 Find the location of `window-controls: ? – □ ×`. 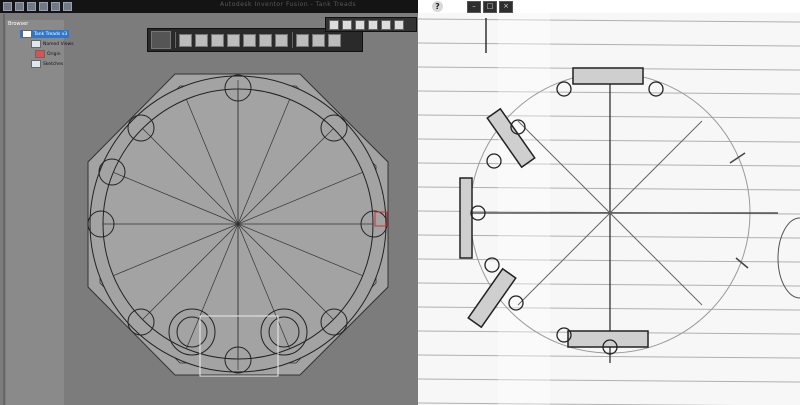

window-controls: ? – □ × is located at coordinates (472, 6).